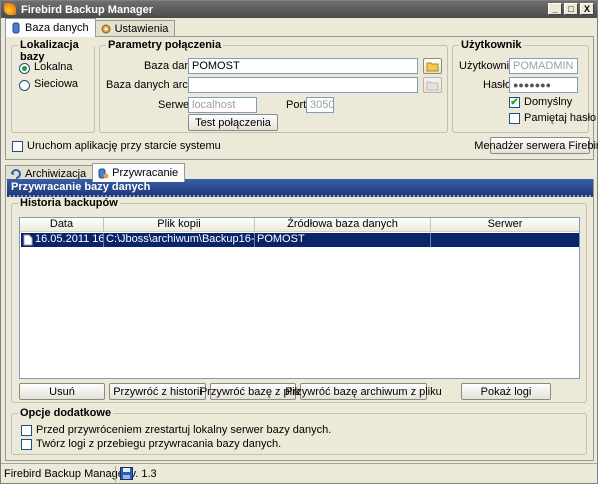 This screenshot has width=598, height=484. Describe the element at coordinates (17, 146) in the screenshot. I see `autostart-checkbox` at that location.